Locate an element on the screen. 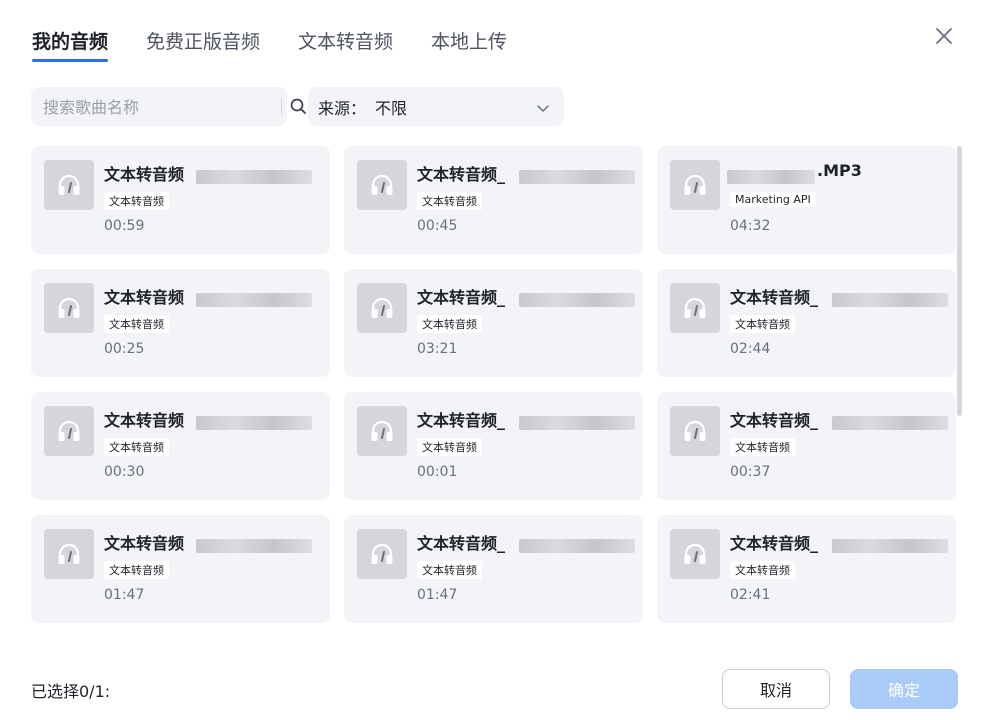 The width and height of the screenshot is (982, 720). audio-title: .MP3 is located at coordinates (839, 170).